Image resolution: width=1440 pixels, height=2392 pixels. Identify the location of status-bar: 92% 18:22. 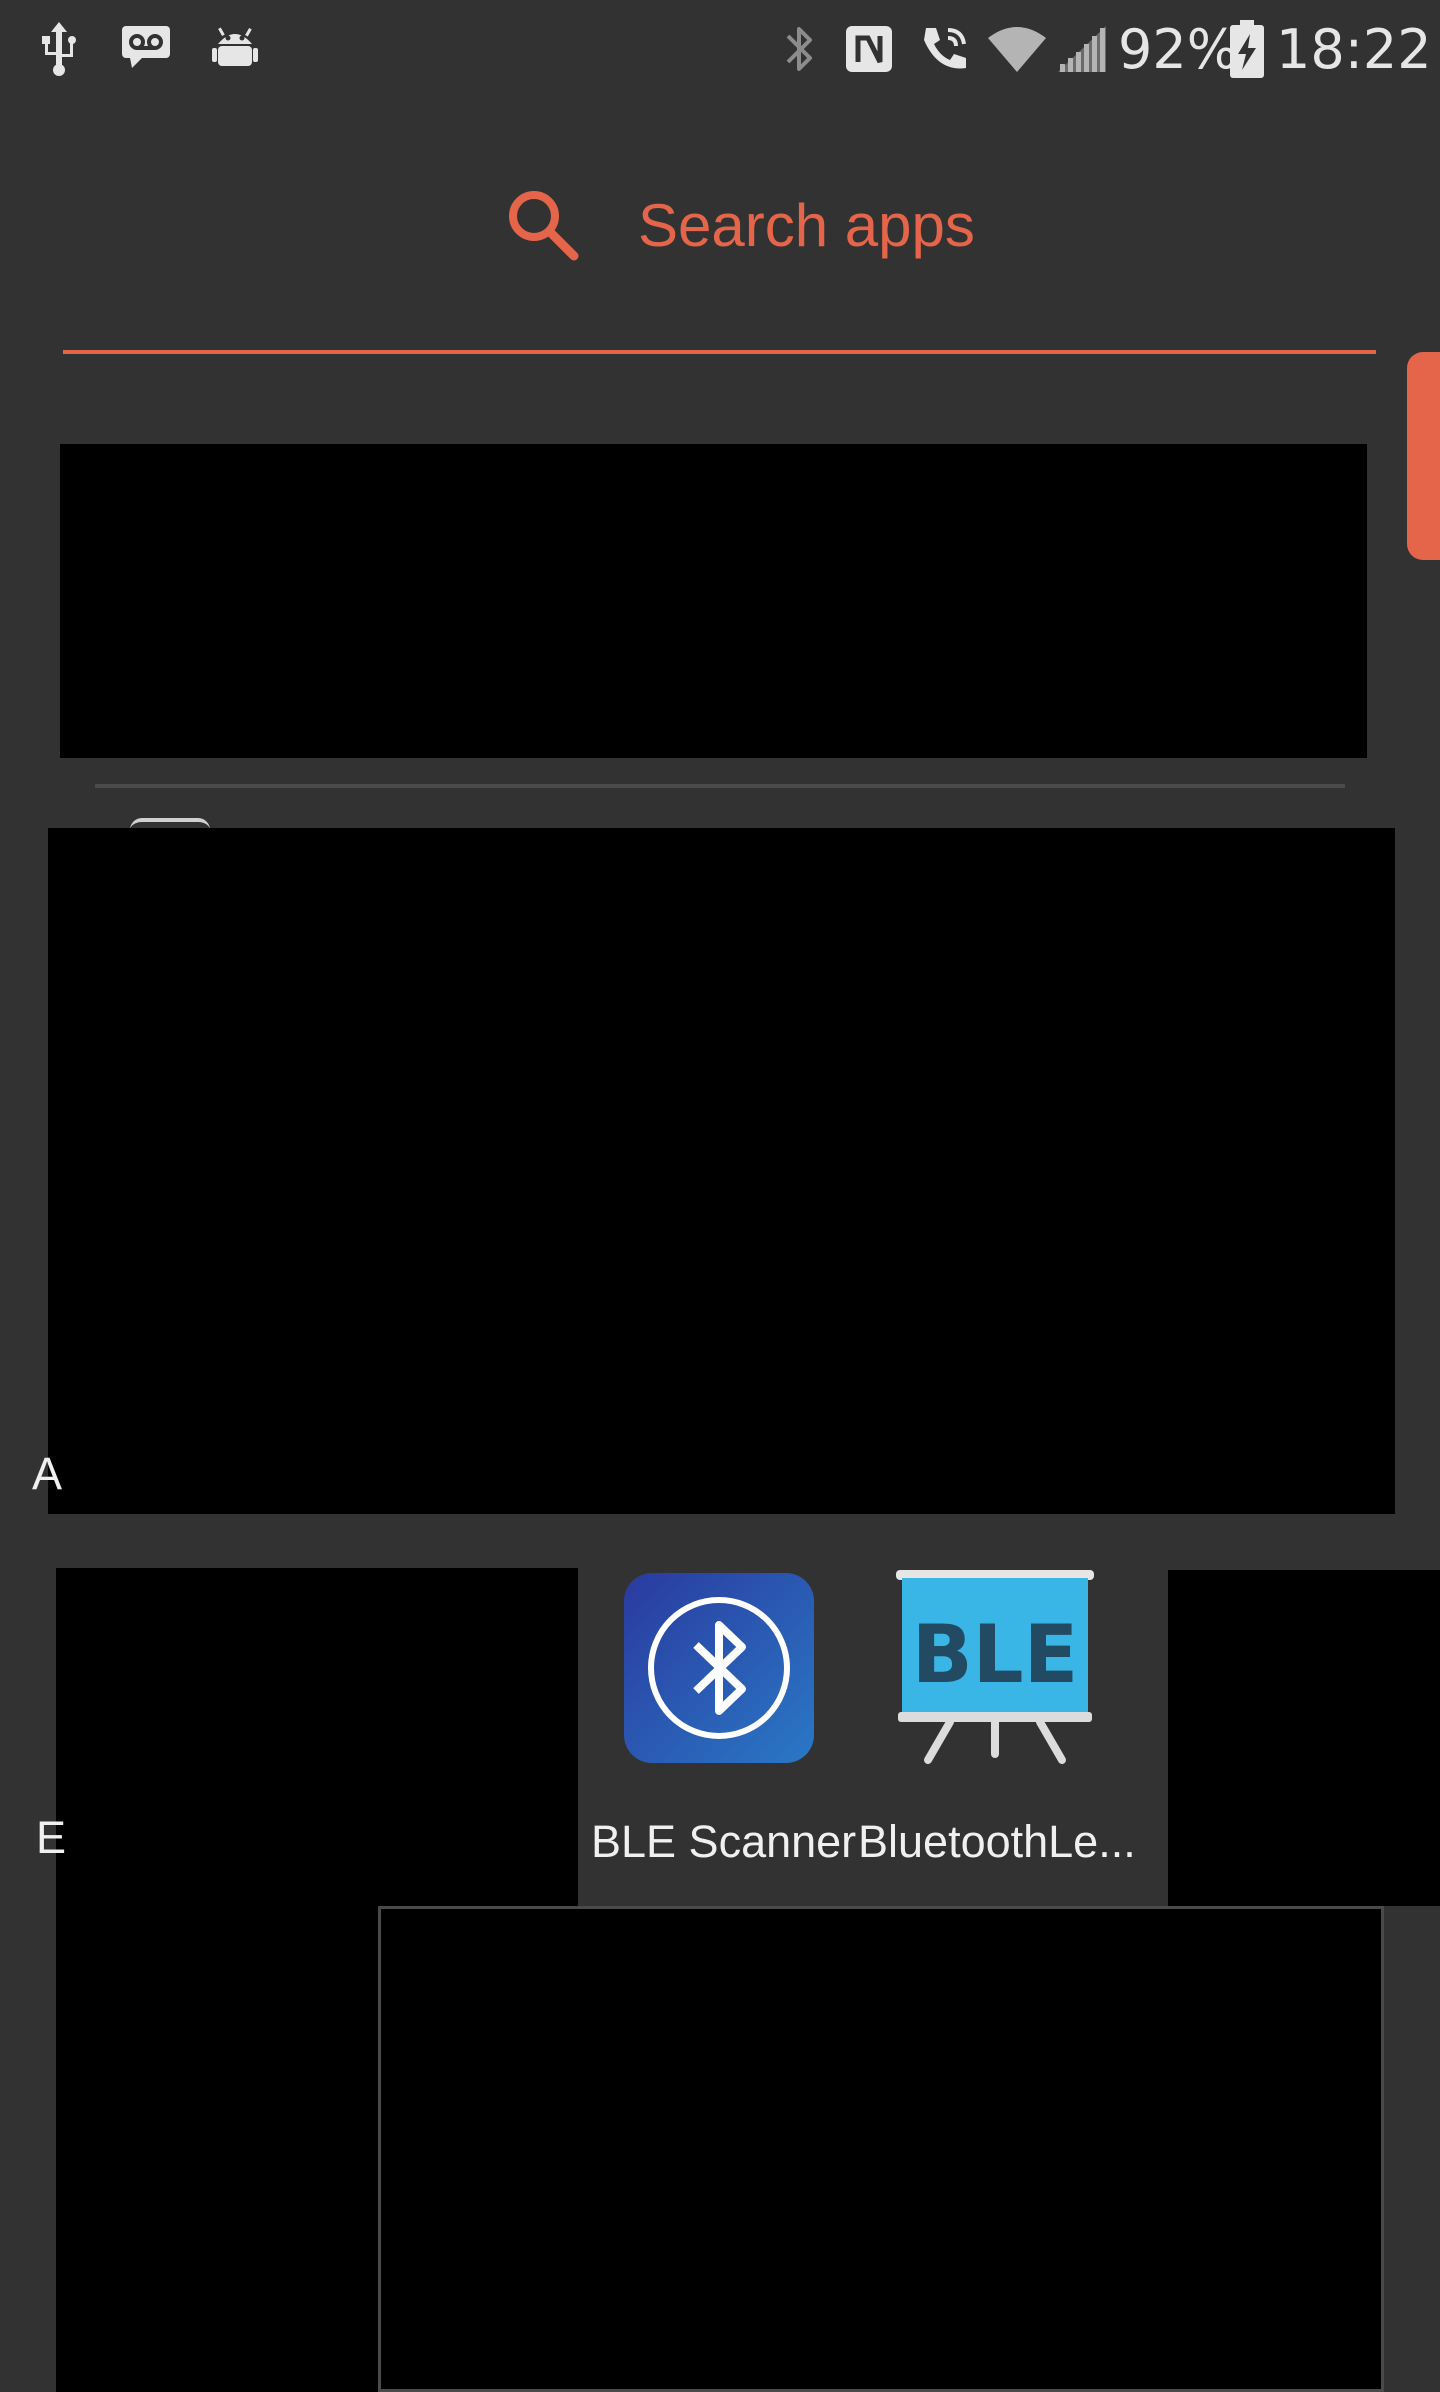
(720, 50).